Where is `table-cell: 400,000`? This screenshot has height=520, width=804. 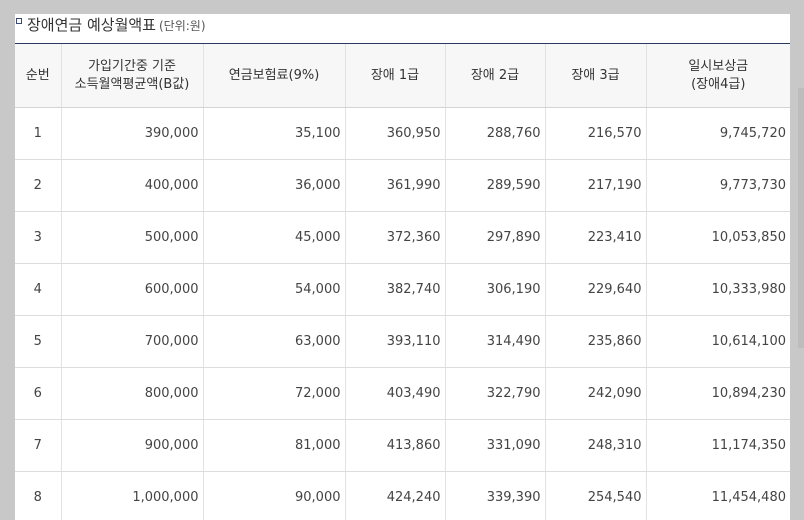 table-cell: 400,000 is located at coordinates (132, 185).